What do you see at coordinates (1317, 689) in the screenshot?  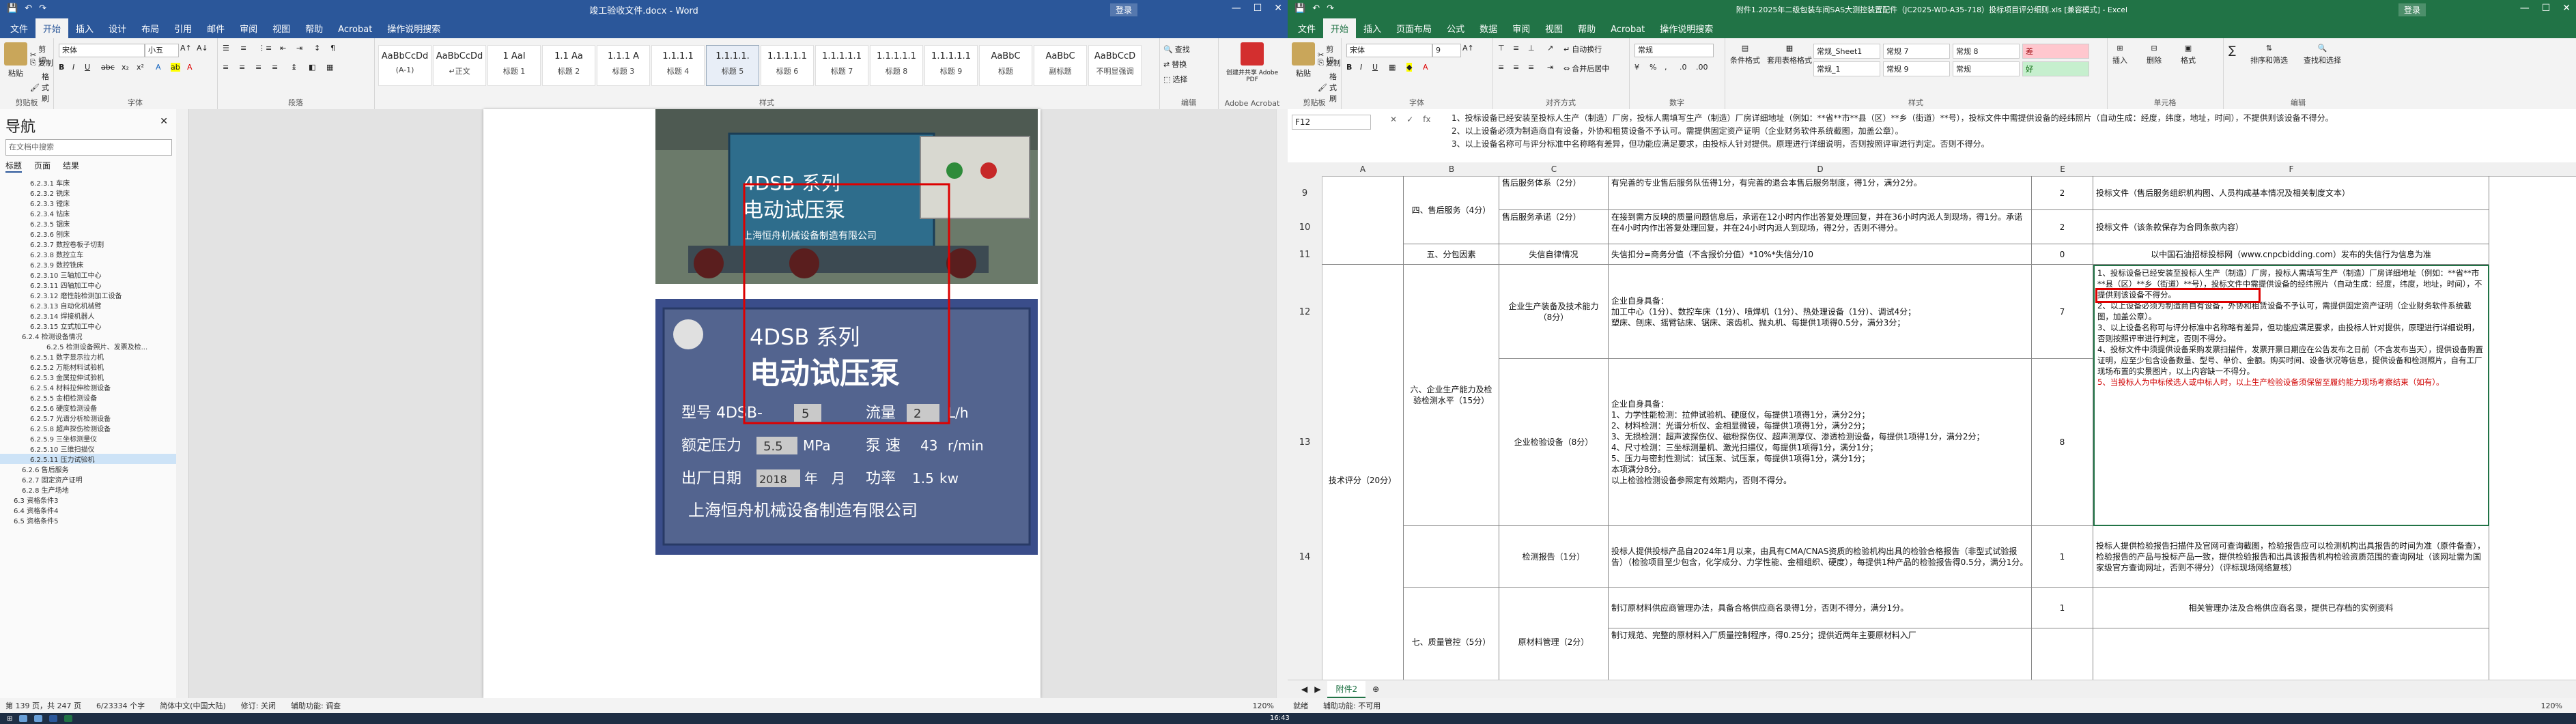 I see `next-sheet-icon: ▶` at bounding box center [1317, 689].